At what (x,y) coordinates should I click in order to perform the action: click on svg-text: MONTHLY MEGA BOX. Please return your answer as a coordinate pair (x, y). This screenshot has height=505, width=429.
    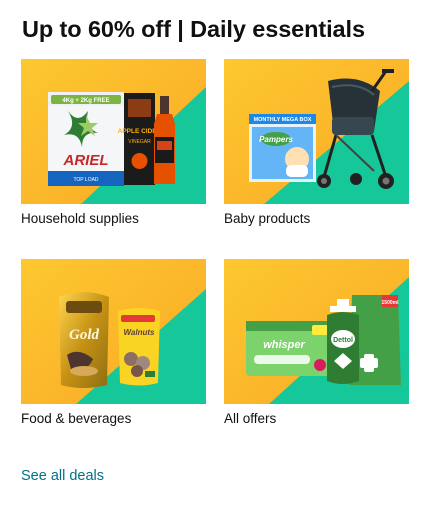
    Looking at the image, I should click on (283, 120).